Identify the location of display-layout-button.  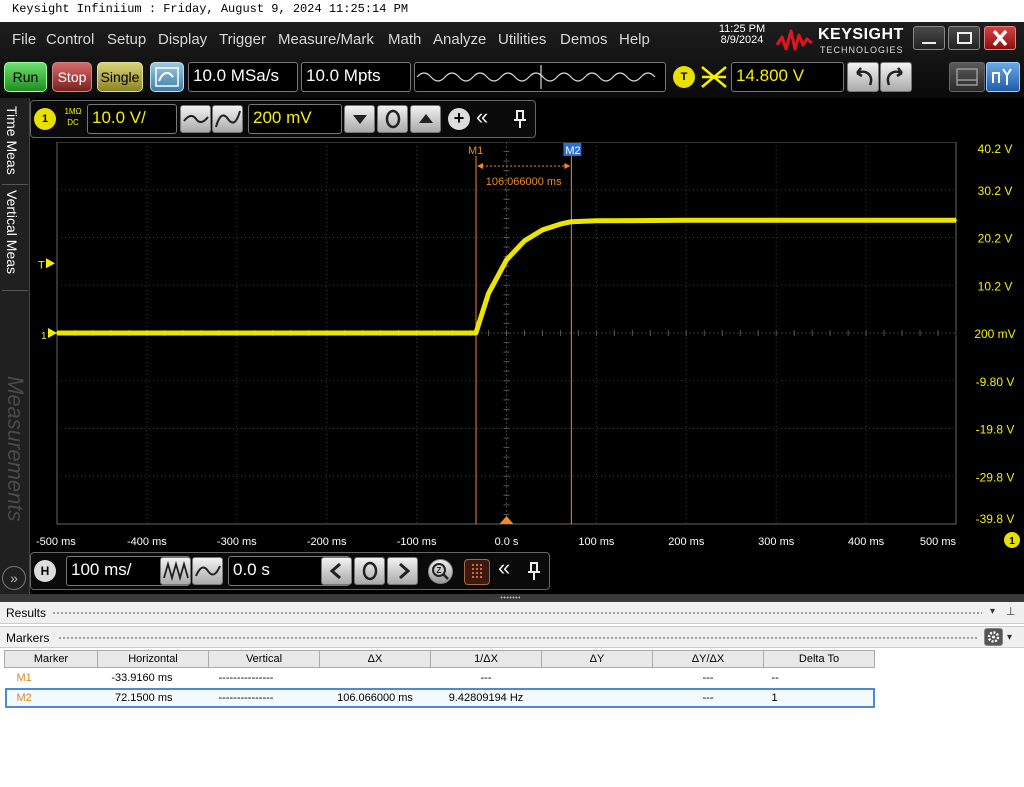
(967, 77).